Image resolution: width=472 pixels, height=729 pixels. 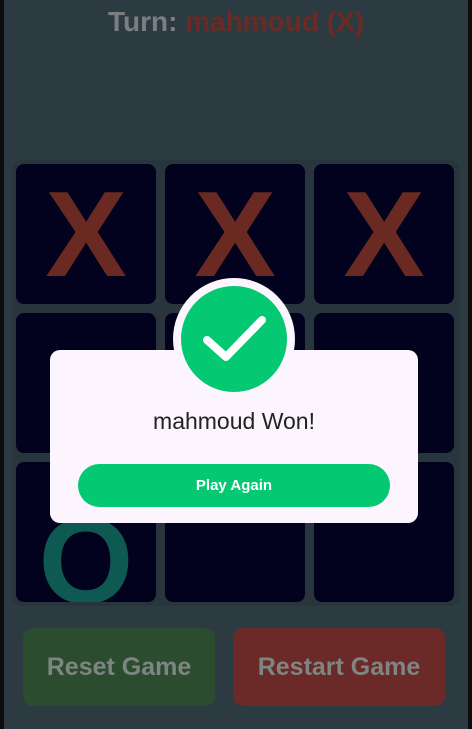 What do you see at coordinates (142, 21) in the screenshot?
I see `turn-label: Turn:` at bounding box center [142, 21].